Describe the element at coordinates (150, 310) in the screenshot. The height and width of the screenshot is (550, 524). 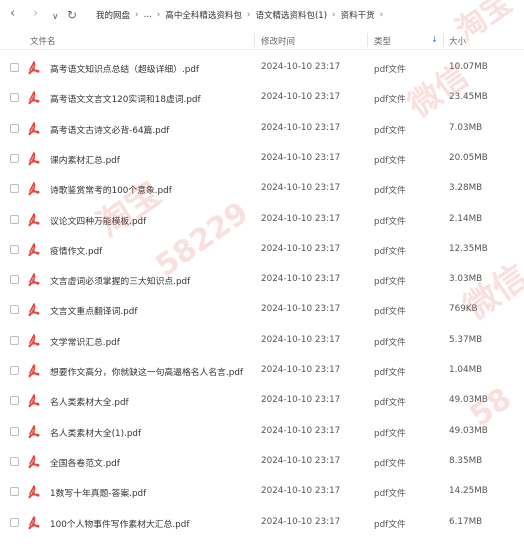
I see `file-name: 文言文重点翻译词.pdf` at that location.